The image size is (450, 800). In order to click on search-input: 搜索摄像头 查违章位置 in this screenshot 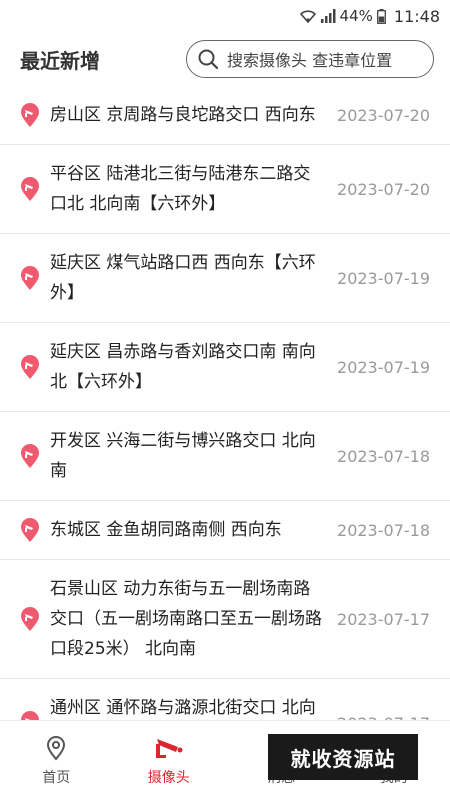, I will do `click(310, 59)`.